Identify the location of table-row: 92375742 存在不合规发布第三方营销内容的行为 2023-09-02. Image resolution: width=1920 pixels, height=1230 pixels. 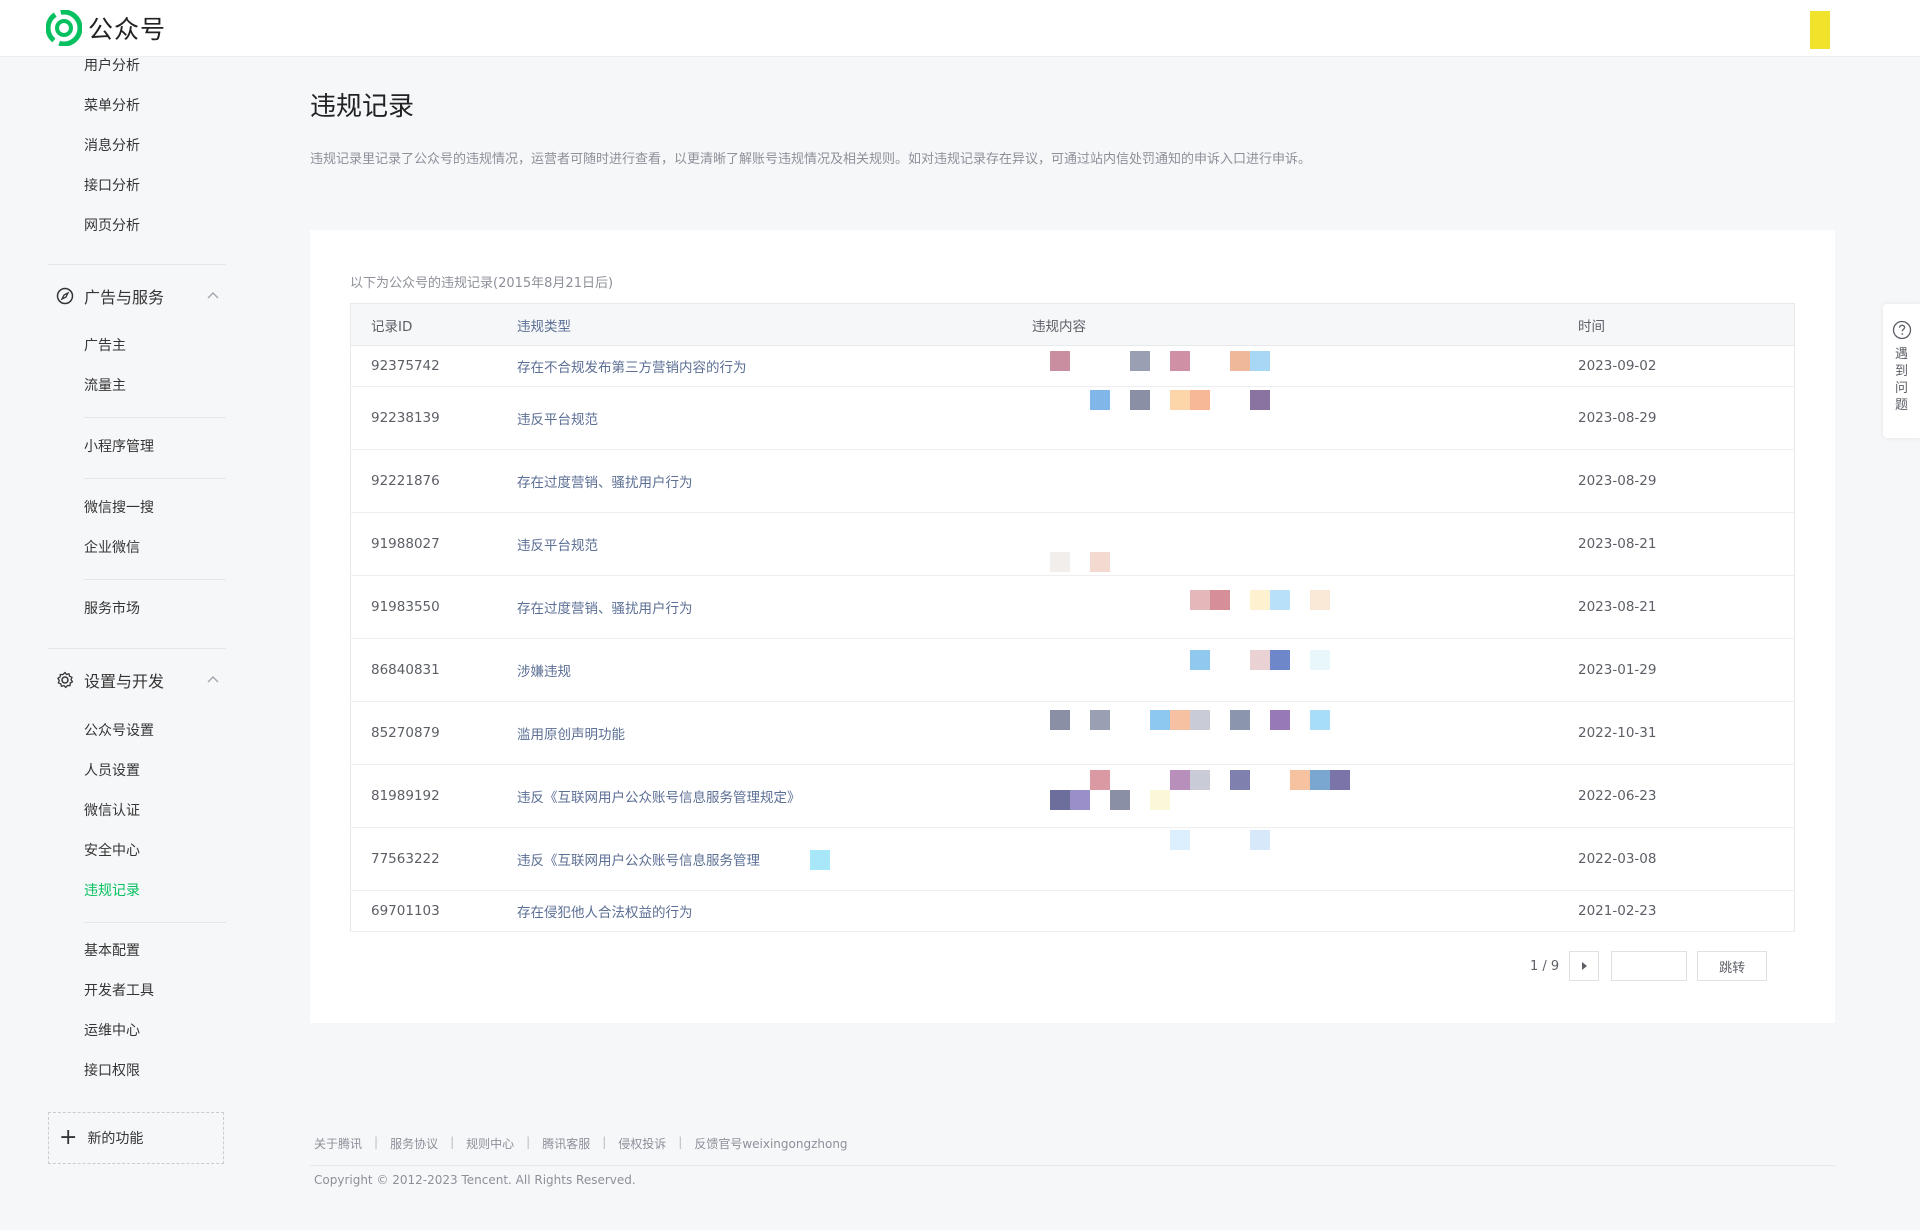
(1072, 366).